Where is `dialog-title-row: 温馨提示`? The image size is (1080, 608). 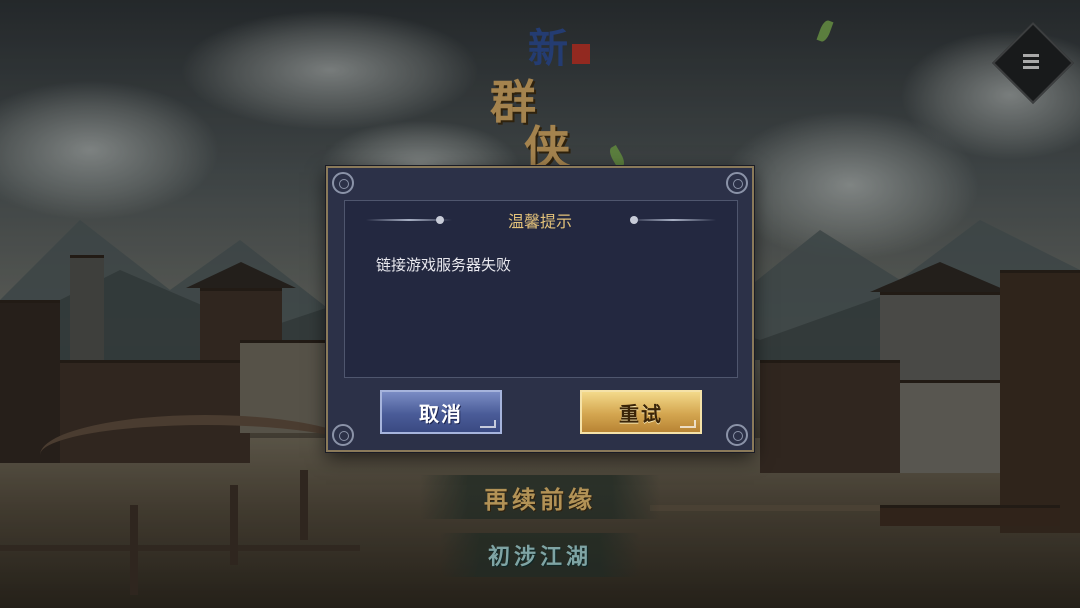
dialog-title-row: 温馨提示 is located at coordinates (540, 220).